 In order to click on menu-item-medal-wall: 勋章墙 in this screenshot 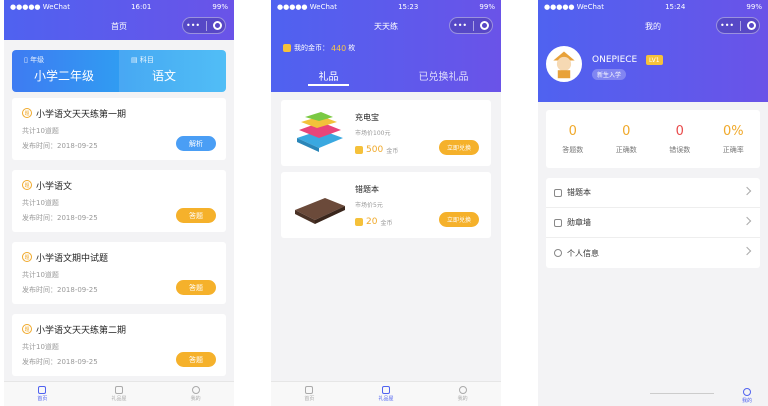, I will do `click(653, 223)`.